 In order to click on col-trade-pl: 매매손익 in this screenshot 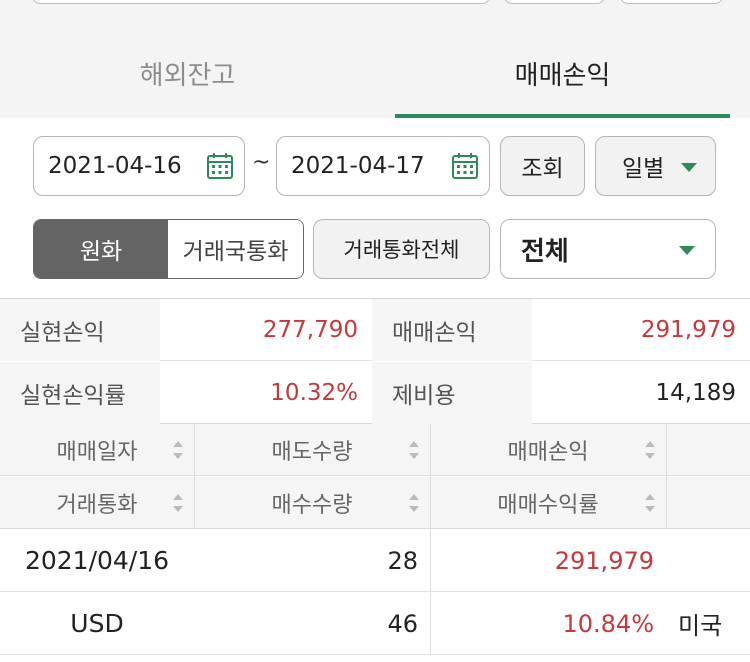, I will do `click(548, 449)`.